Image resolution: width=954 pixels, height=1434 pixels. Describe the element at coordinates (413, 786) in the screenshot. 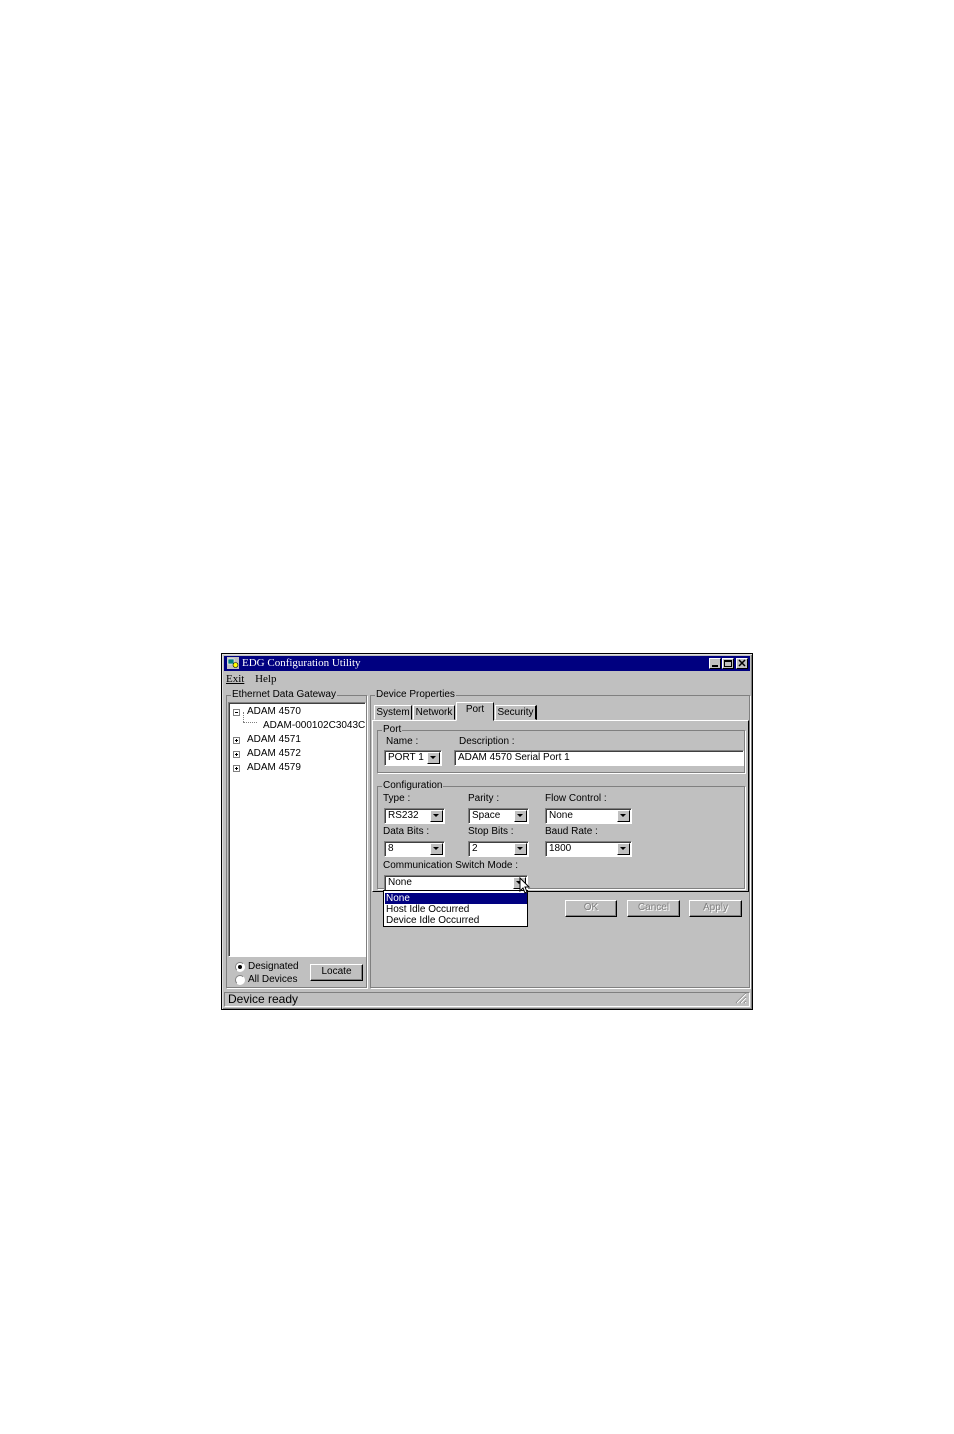

I see `configuration-group-title: Configuration` at that location.